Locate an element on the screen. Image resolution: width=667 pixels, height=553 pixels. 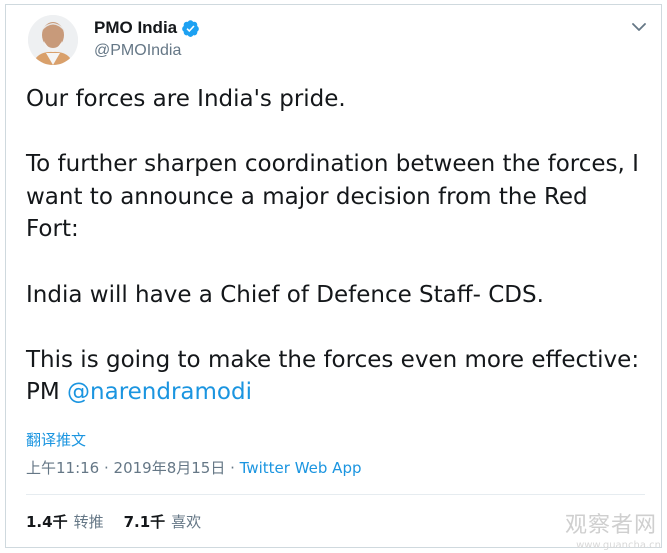
likes-stat: 7.1千 喜欢 is located at coordinates (163, 521).